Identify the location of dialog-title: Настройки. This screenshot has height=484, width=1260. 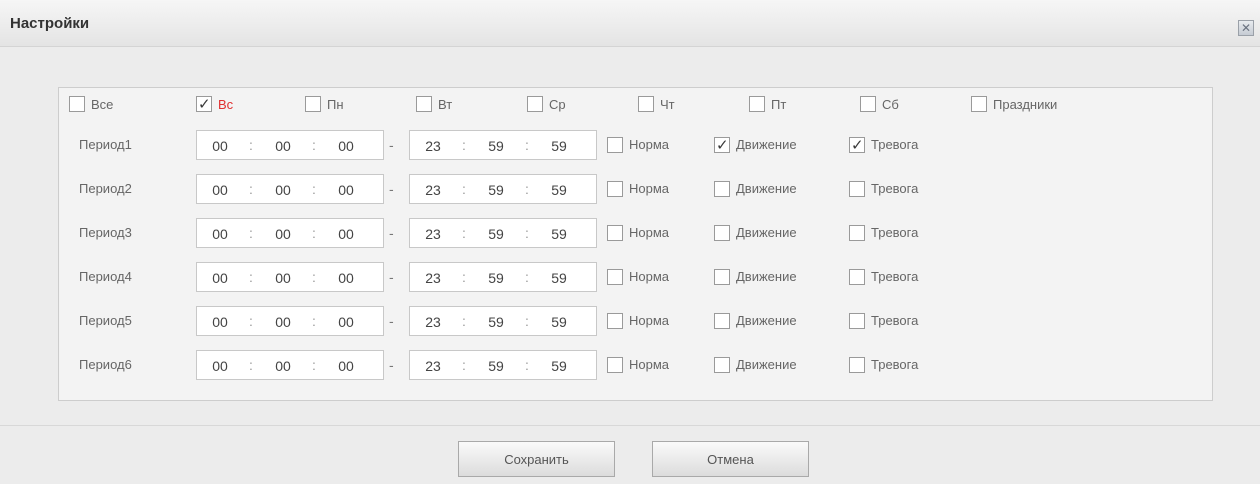
(50, 23).